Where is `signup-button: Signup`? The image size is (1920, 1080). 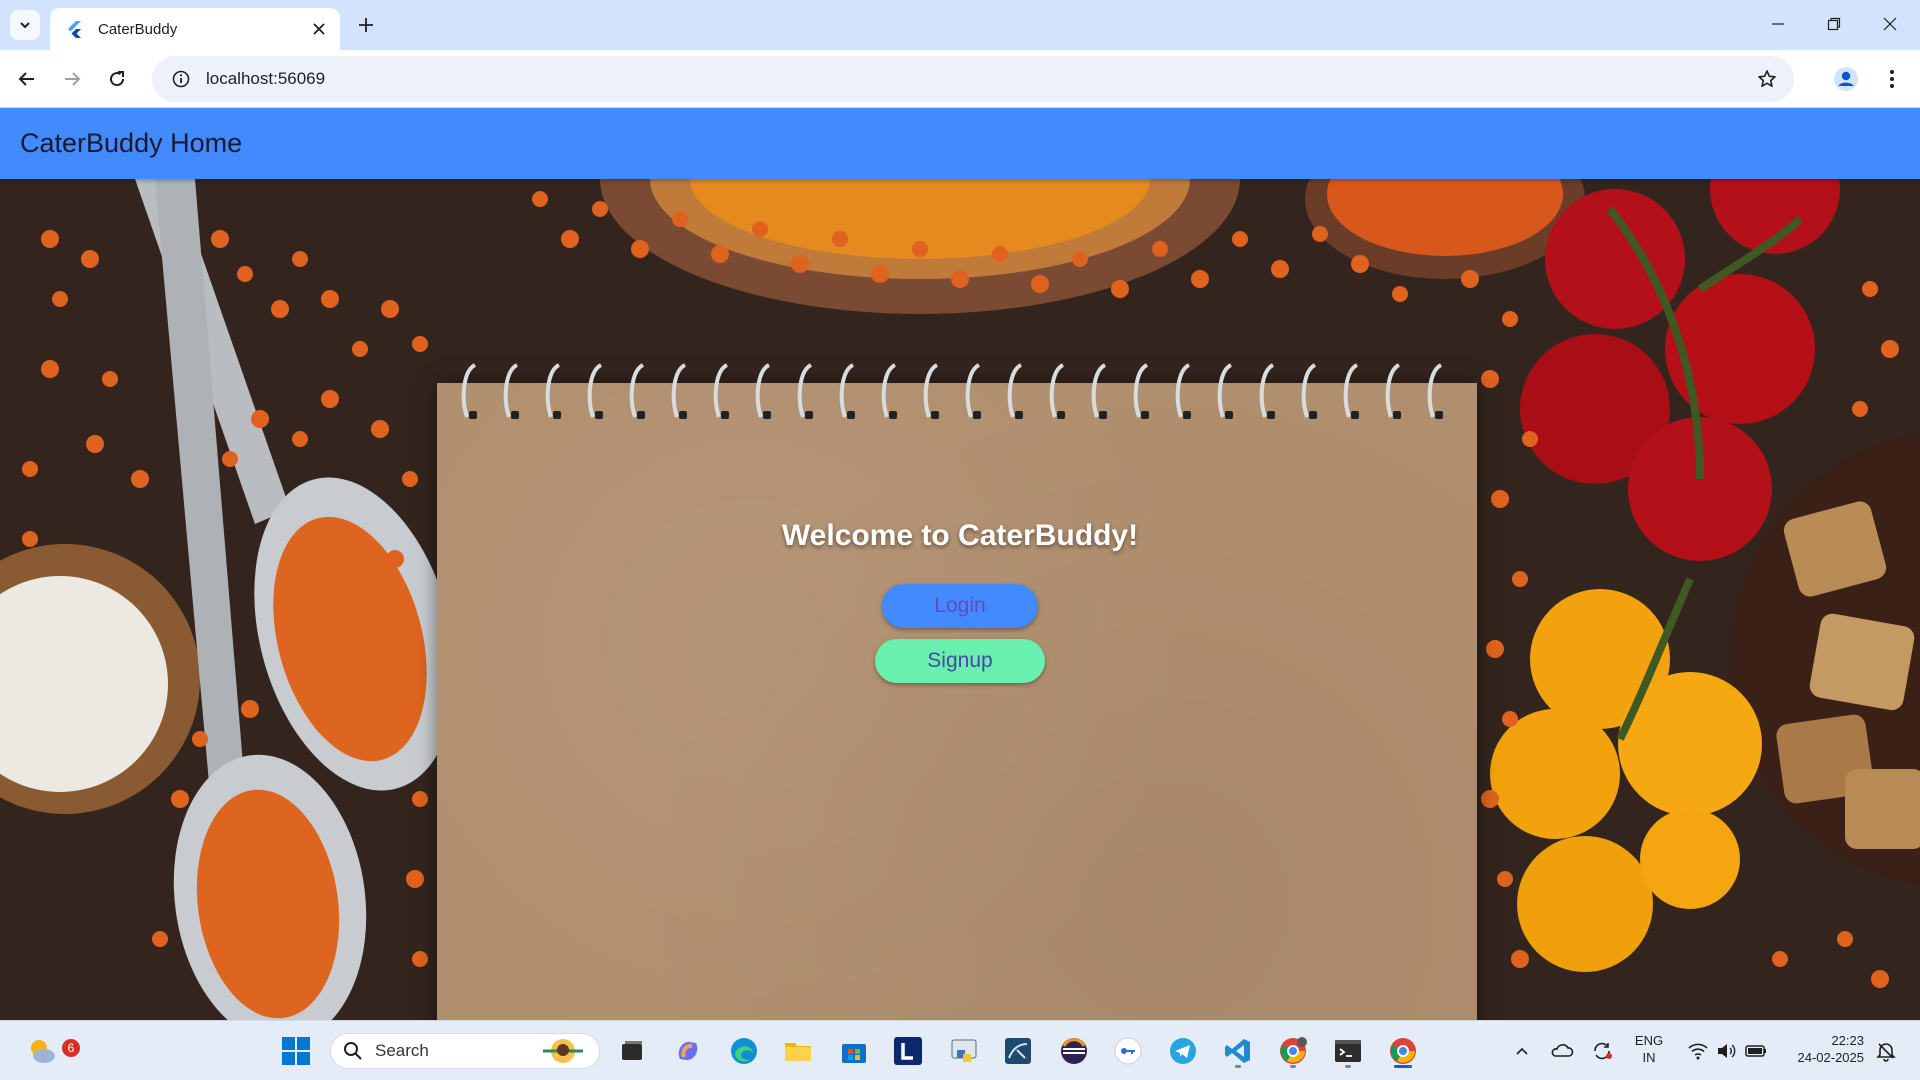 signup-button: Signup is located at coordinates (960, 661).